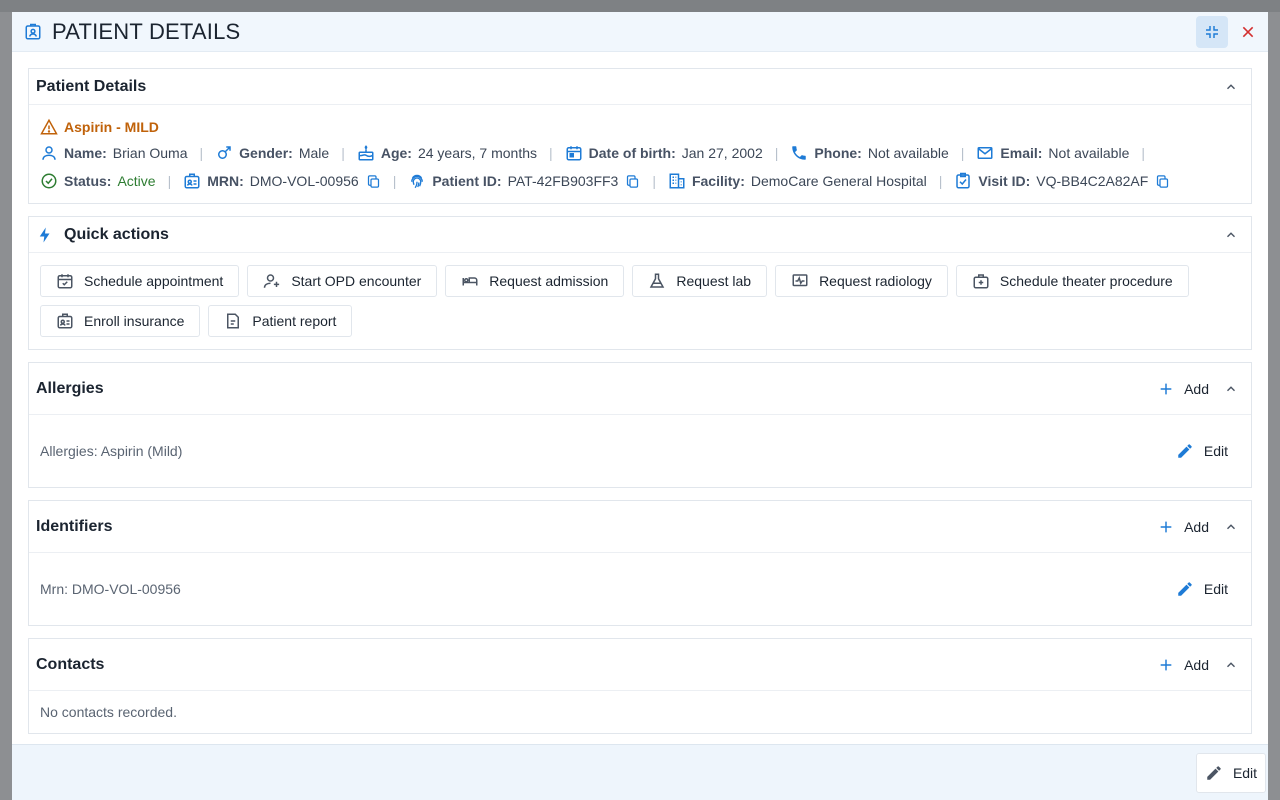 This screenshot has width=1280, height=800. Describe the element at coordinates (272, 153) in the screenshot. I see `gender-item: Gender: Male` at that location.